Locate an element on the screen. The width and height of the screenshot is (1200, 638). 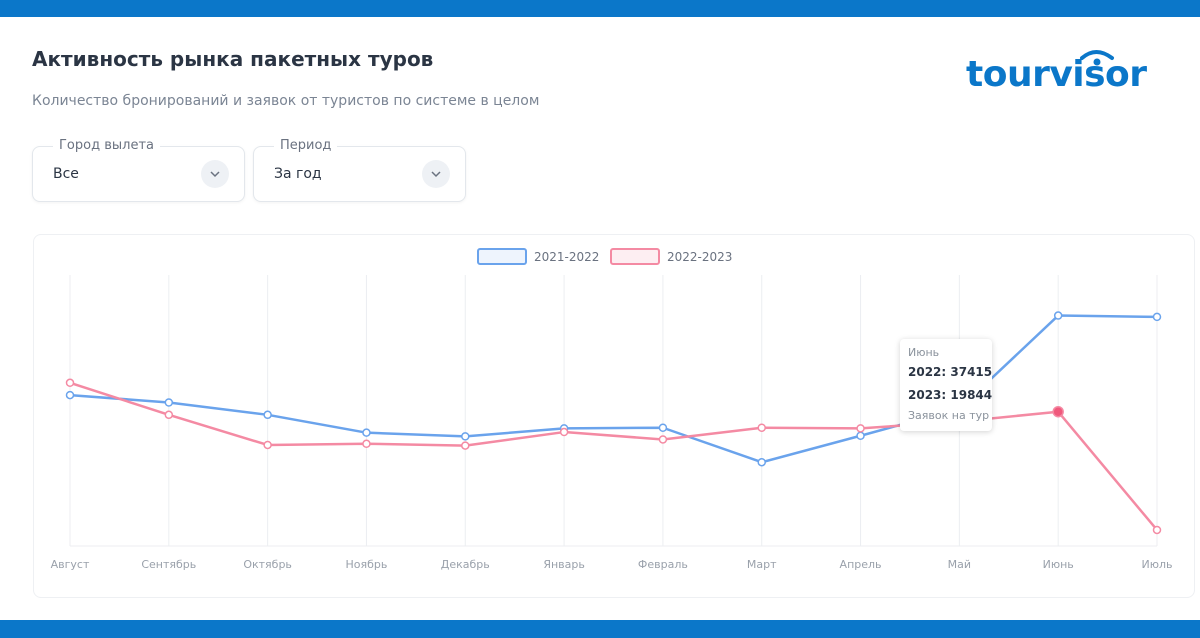
tooltip-value-2023: 2023: 19844 is located at coordinates (950, 395).